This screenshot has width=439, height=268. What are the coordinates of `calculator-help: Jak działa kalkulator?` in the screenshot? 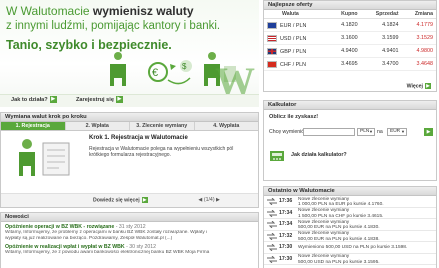 It's located at (351, 157).